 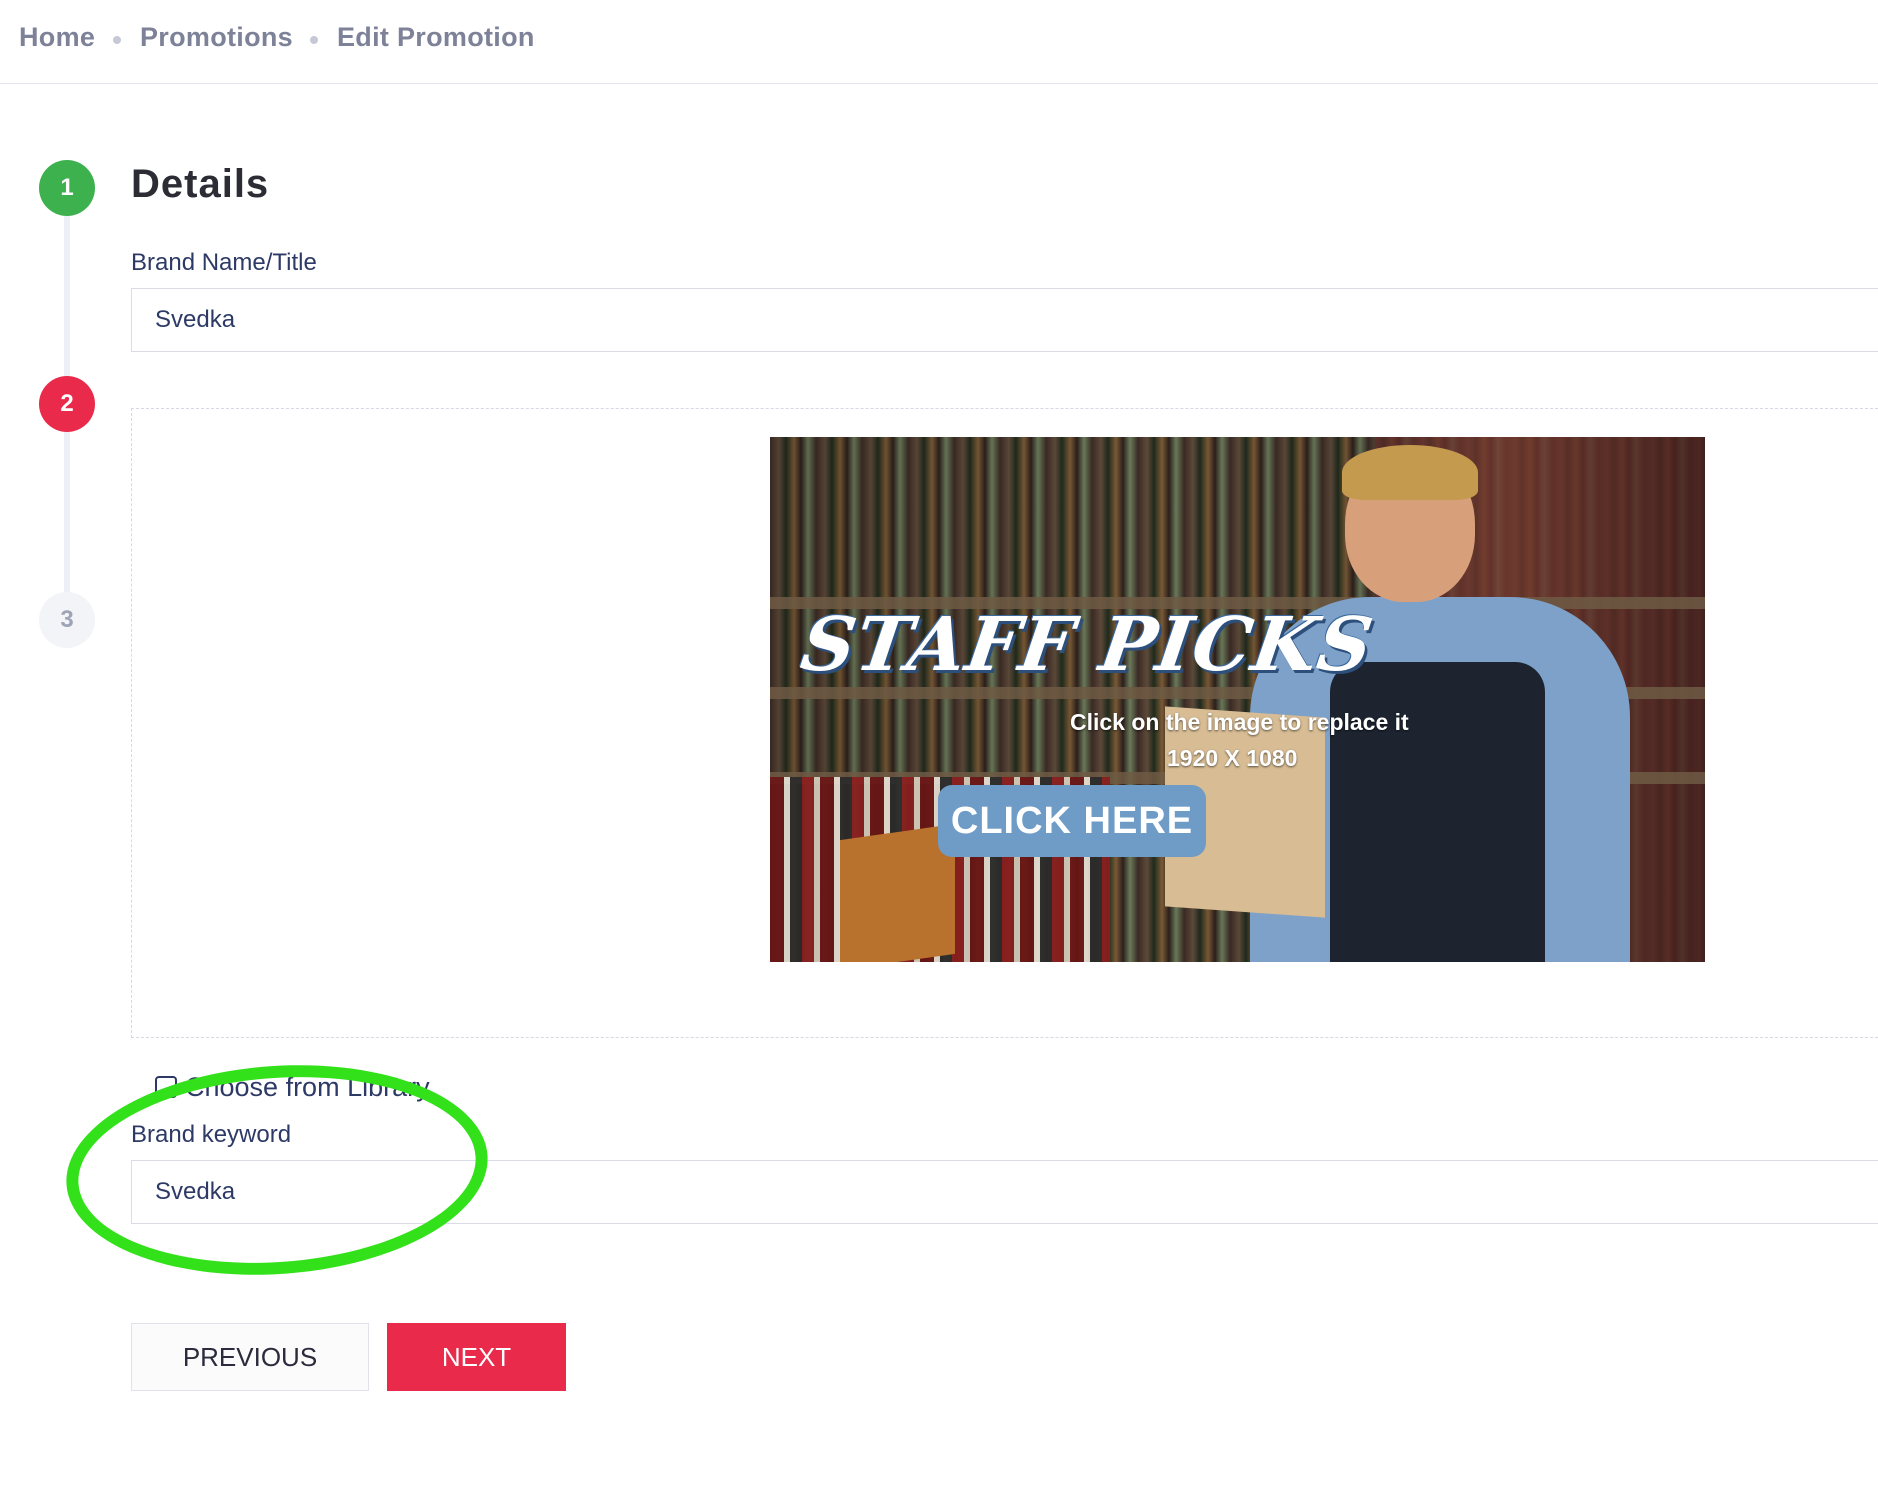 What do you see at coordinates (166, 1087) in the screenshot?
I see `library-checkbox` at bounding box center [166, 1087].